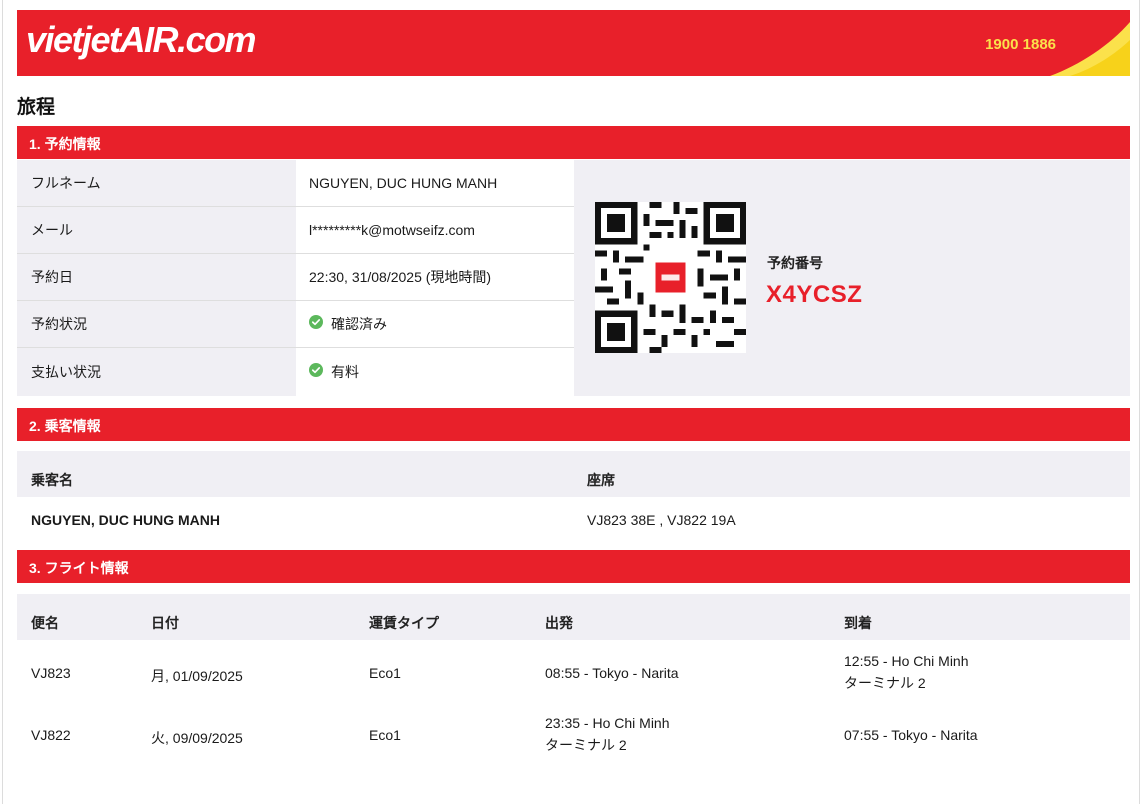 The height and width of the screenshot is (804, 1144). I want to click on flight-info-section-title: 3. フライト情報, so click(573, 566).